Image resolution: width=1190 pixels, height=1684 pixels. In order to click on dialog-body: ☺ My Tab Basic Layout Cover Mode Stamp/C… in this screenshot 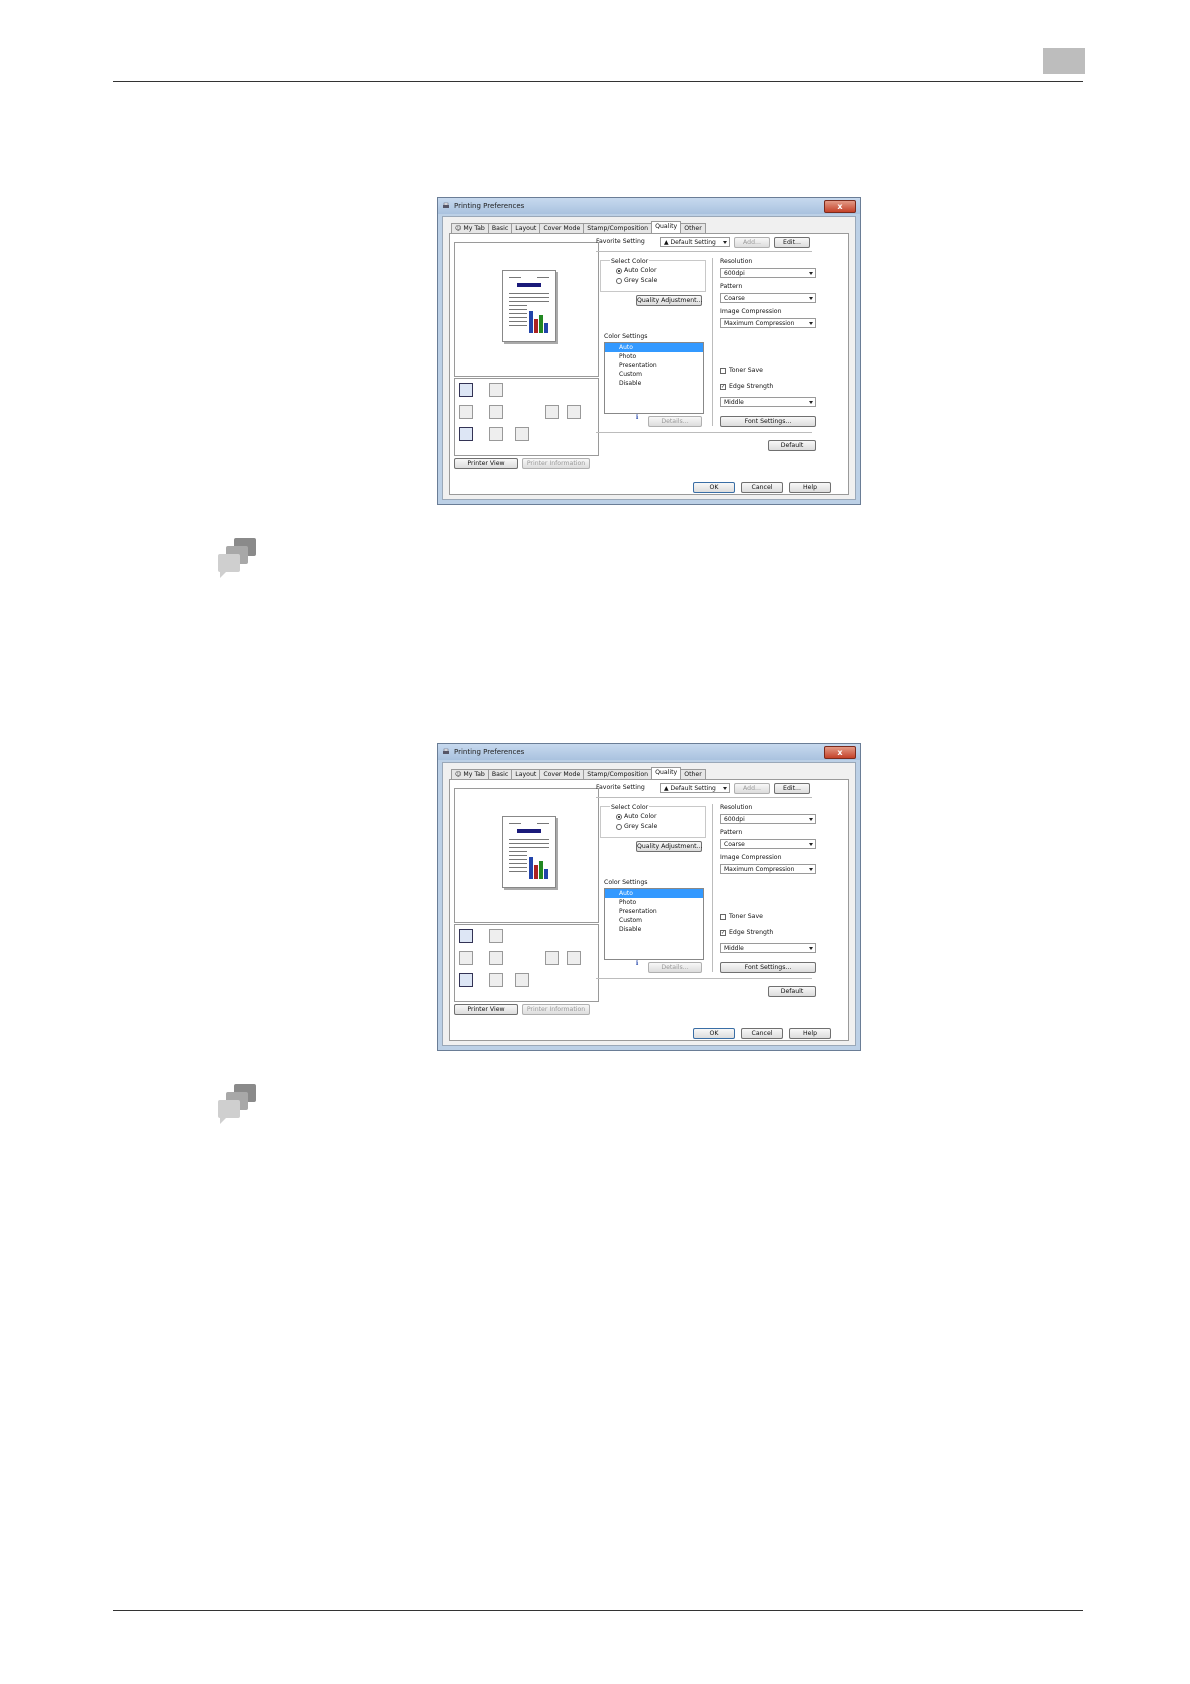, I will do `click(649, 904)`.